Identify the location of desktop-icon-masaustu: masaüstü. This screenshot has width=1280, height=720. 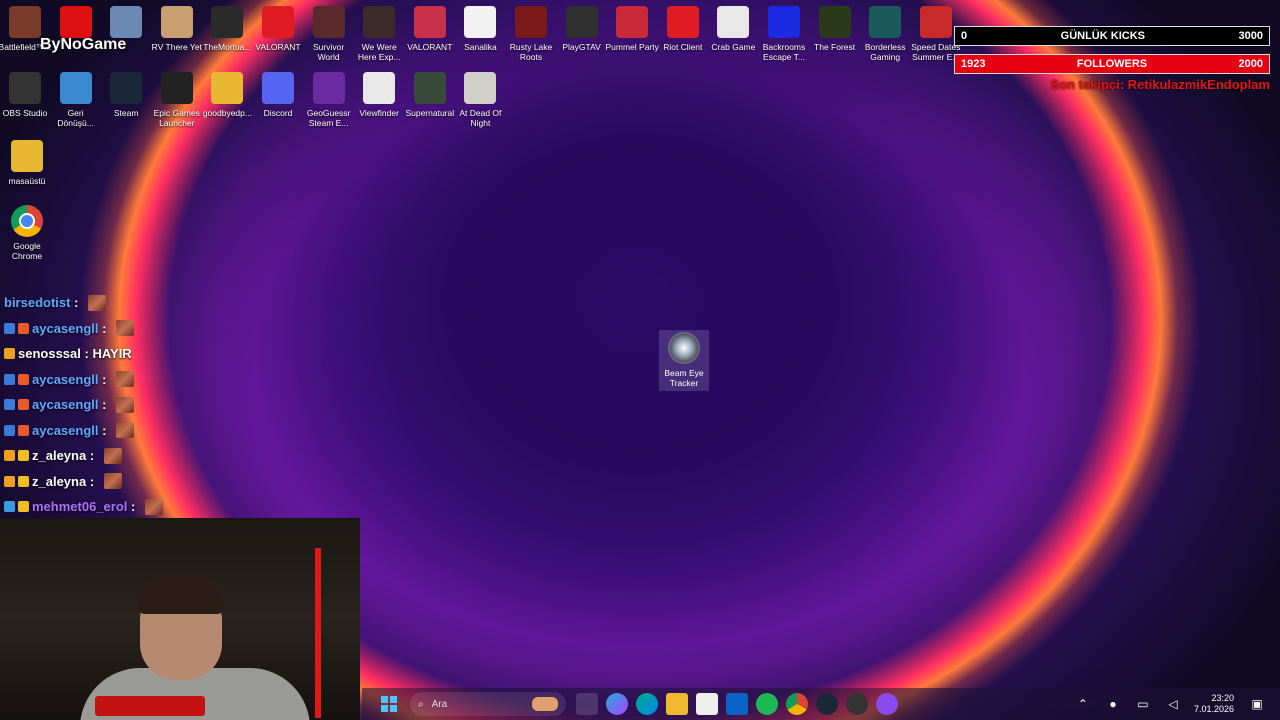
(27, 163).